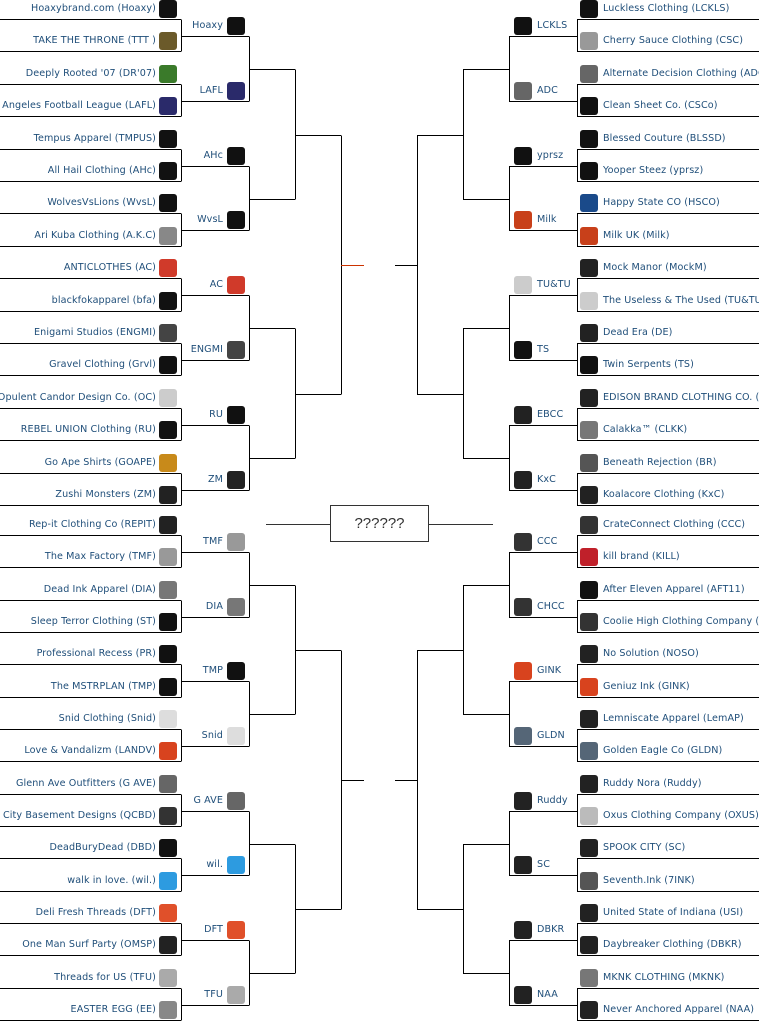 The image size is (759, 1022). I want to click on team-entry: After Eleven Apparel (AFT11), so click(662, 589).